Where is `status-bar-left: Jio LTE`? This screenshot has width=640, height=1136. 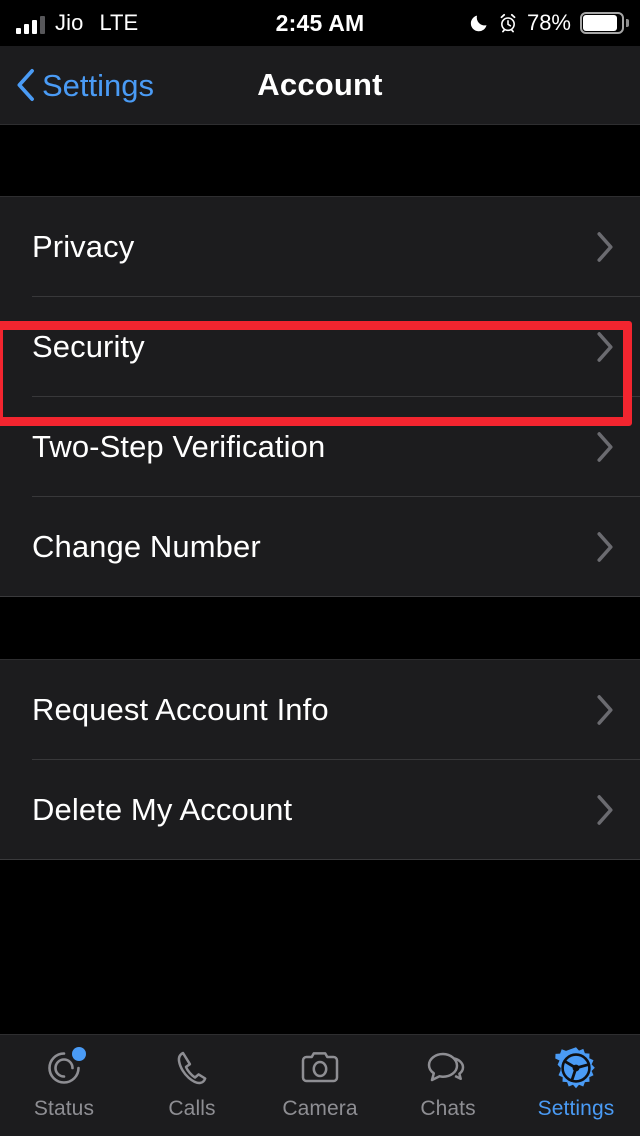 status-bar-left: Jio LTE is located at coordinates (77, 23).